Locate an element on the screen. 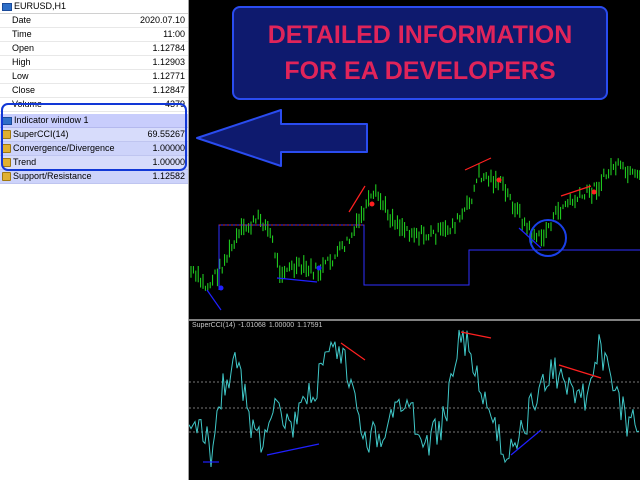  data-row-value: 2020.07.10 is located at coordinates (162, 20).